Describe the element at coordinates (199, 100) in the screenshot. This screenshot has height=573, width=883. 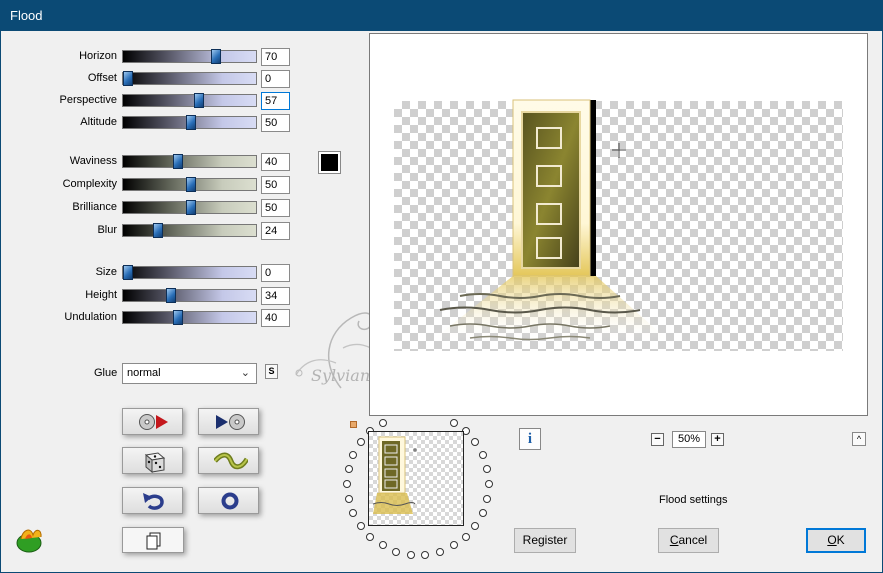
I see `slider-thumb-perspective` at that location.